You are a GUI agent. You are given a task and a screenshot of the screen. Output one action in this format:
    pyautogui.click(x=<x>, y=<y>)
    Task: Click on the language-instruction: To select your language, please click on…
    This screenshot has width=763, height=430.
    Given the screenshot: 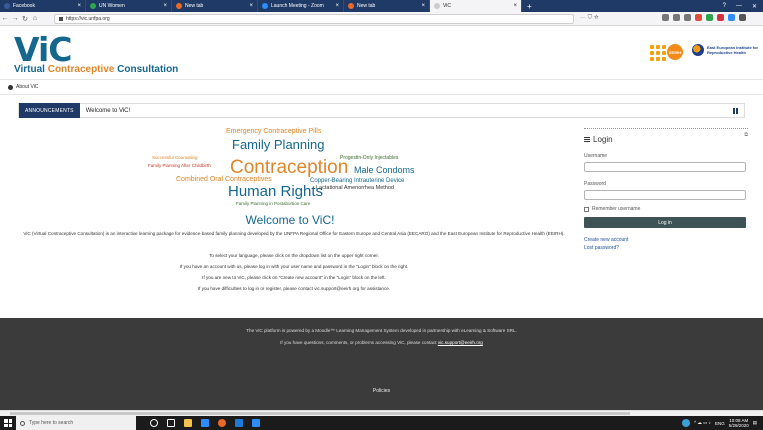 What is the action you would take?
    pyautogui.click(x=294, y=255)
    